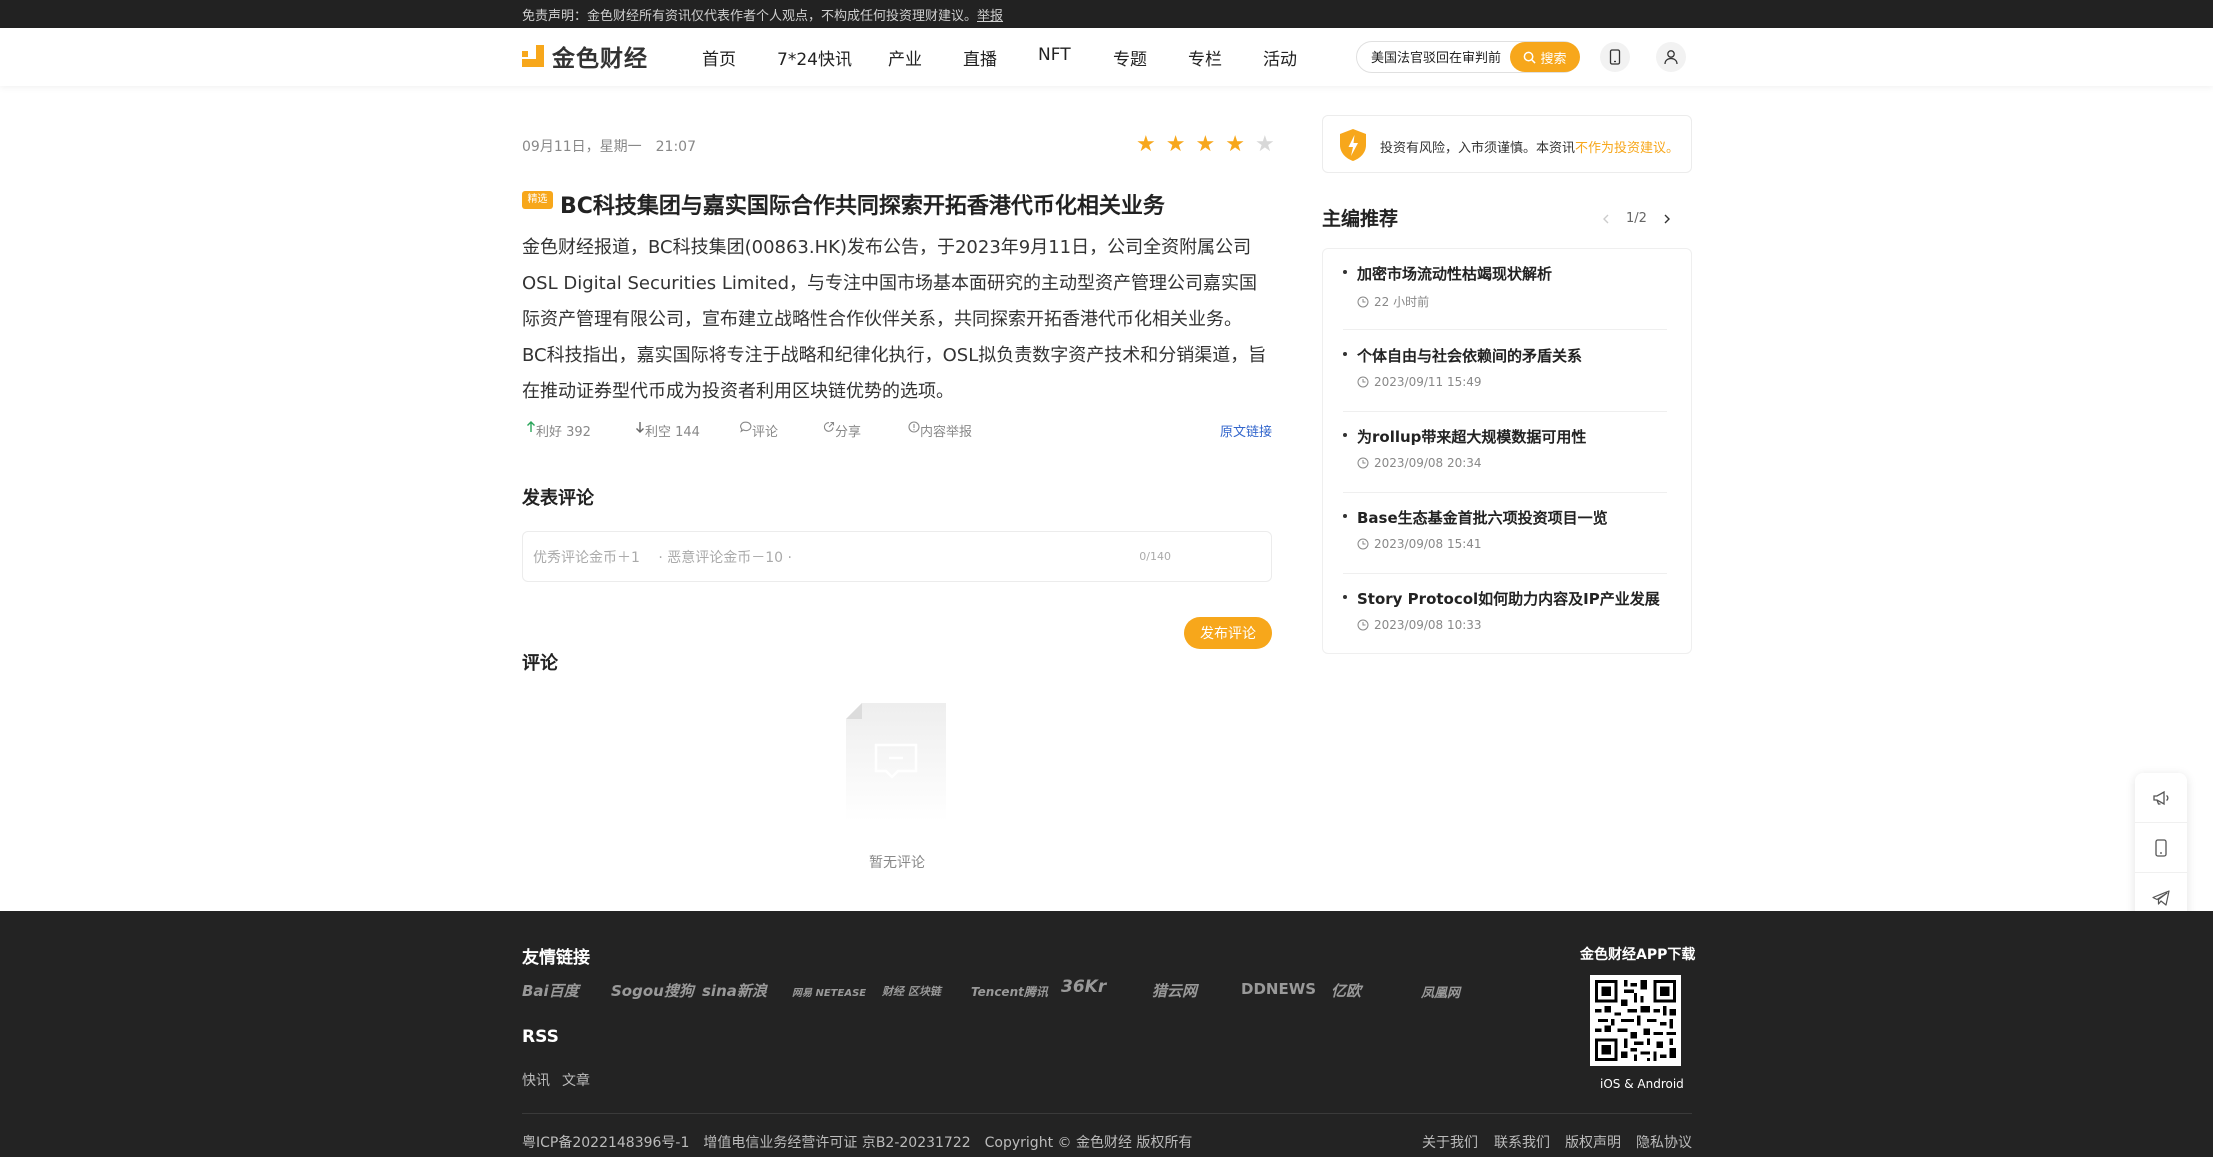 This screenshot has width=2213, height=1157. I want to click on comment-icon, so click(746, 427).